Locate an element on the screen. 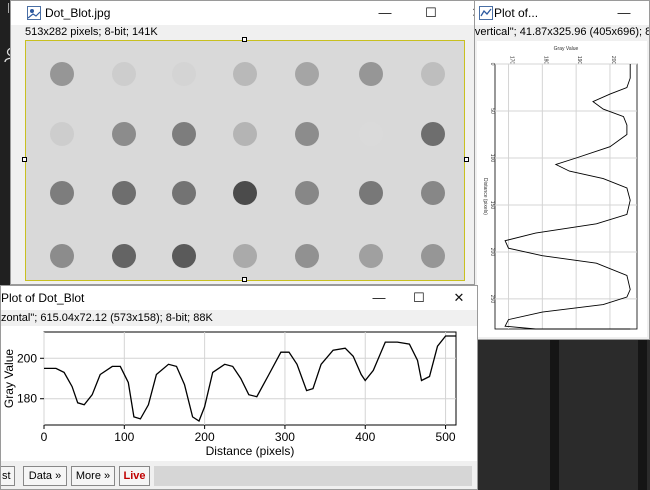  y-tick-label: 150 is located at coordinates (492, 205).